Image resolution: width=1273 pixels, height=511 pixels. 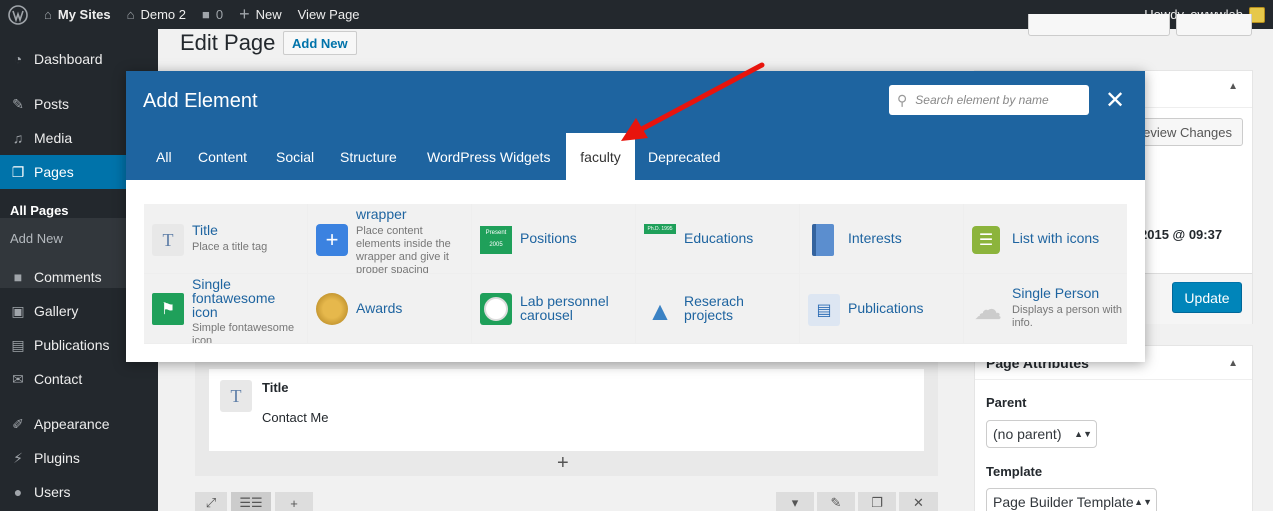 What do you see at coordinates (563, 463) in the screenshot?
I see `add-element-plus-icon: +` at bounding box center [563, 463].